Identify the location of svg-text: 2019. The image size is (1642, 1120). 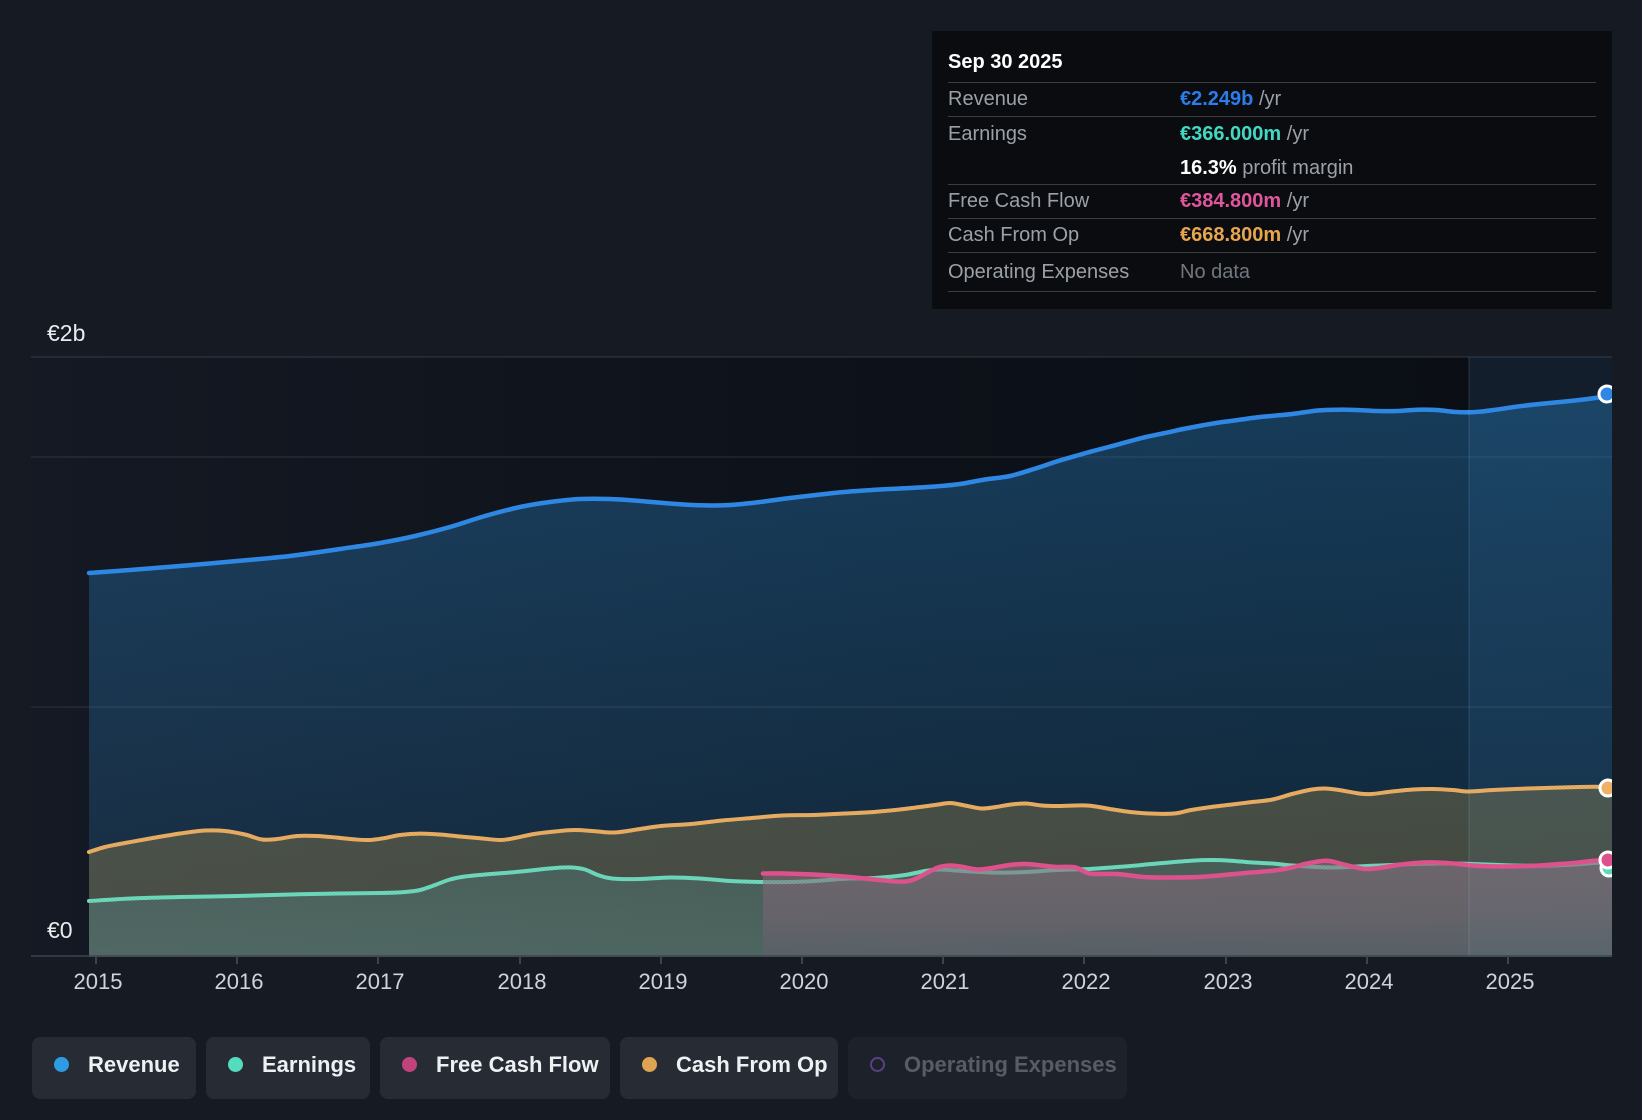
(663, 981).